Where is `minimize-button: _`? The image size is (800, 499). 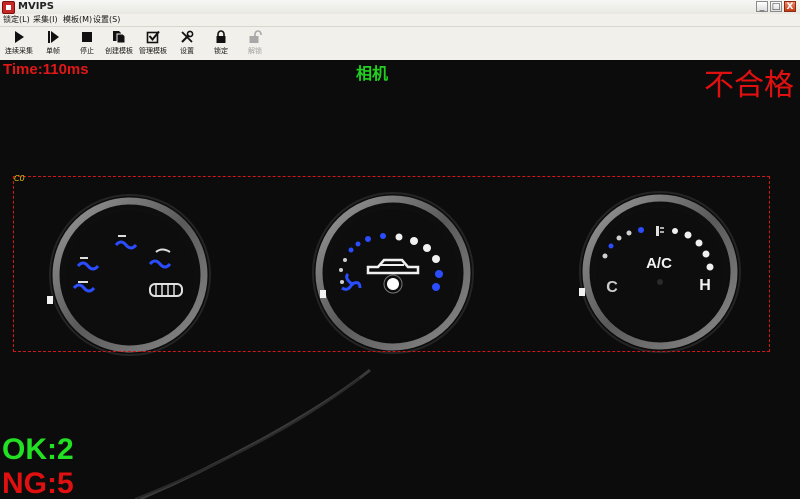
minimize-button: _ is located at coordinates (762, 6).